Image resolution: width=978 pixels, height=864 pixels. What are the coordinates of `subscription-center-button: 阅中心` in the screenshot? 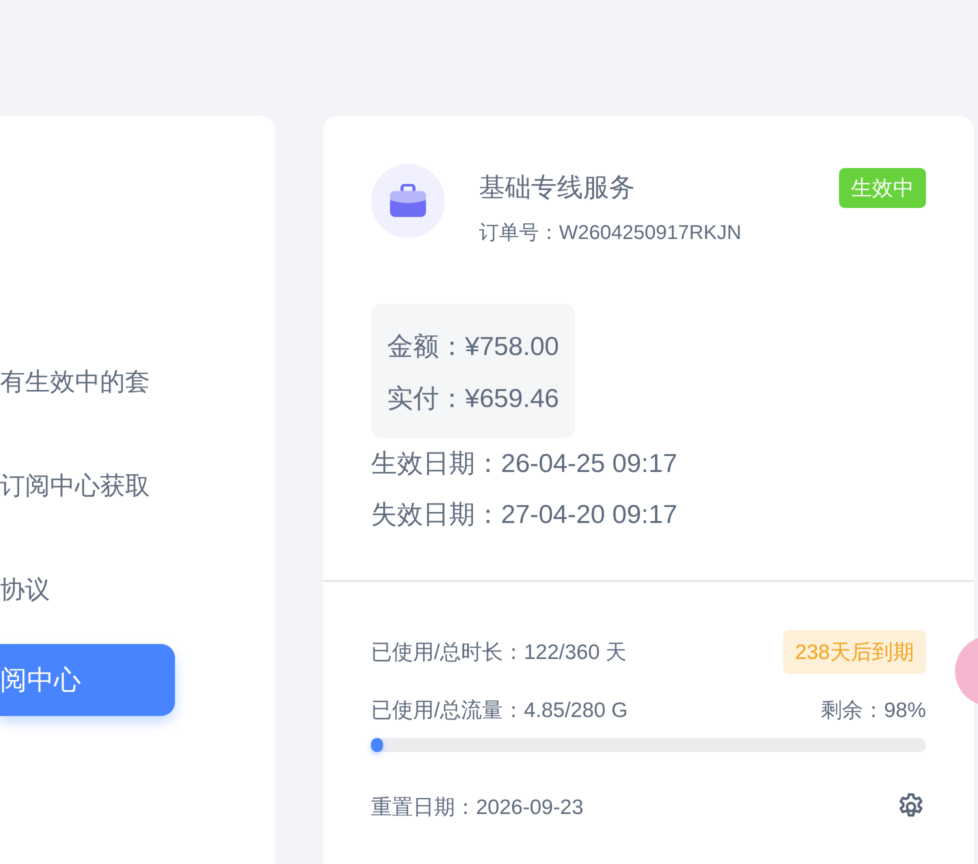 It's located at (87, 680).